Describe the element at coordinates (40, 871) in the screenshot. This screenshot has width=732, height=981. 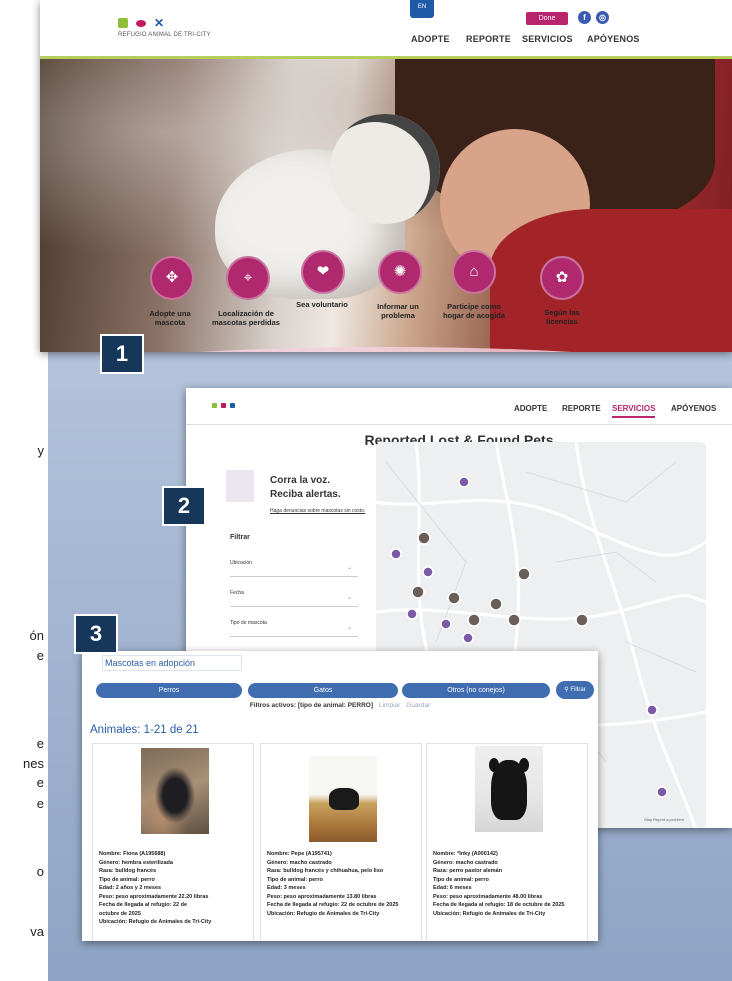
I see `side-text-fragment: o` at that location.